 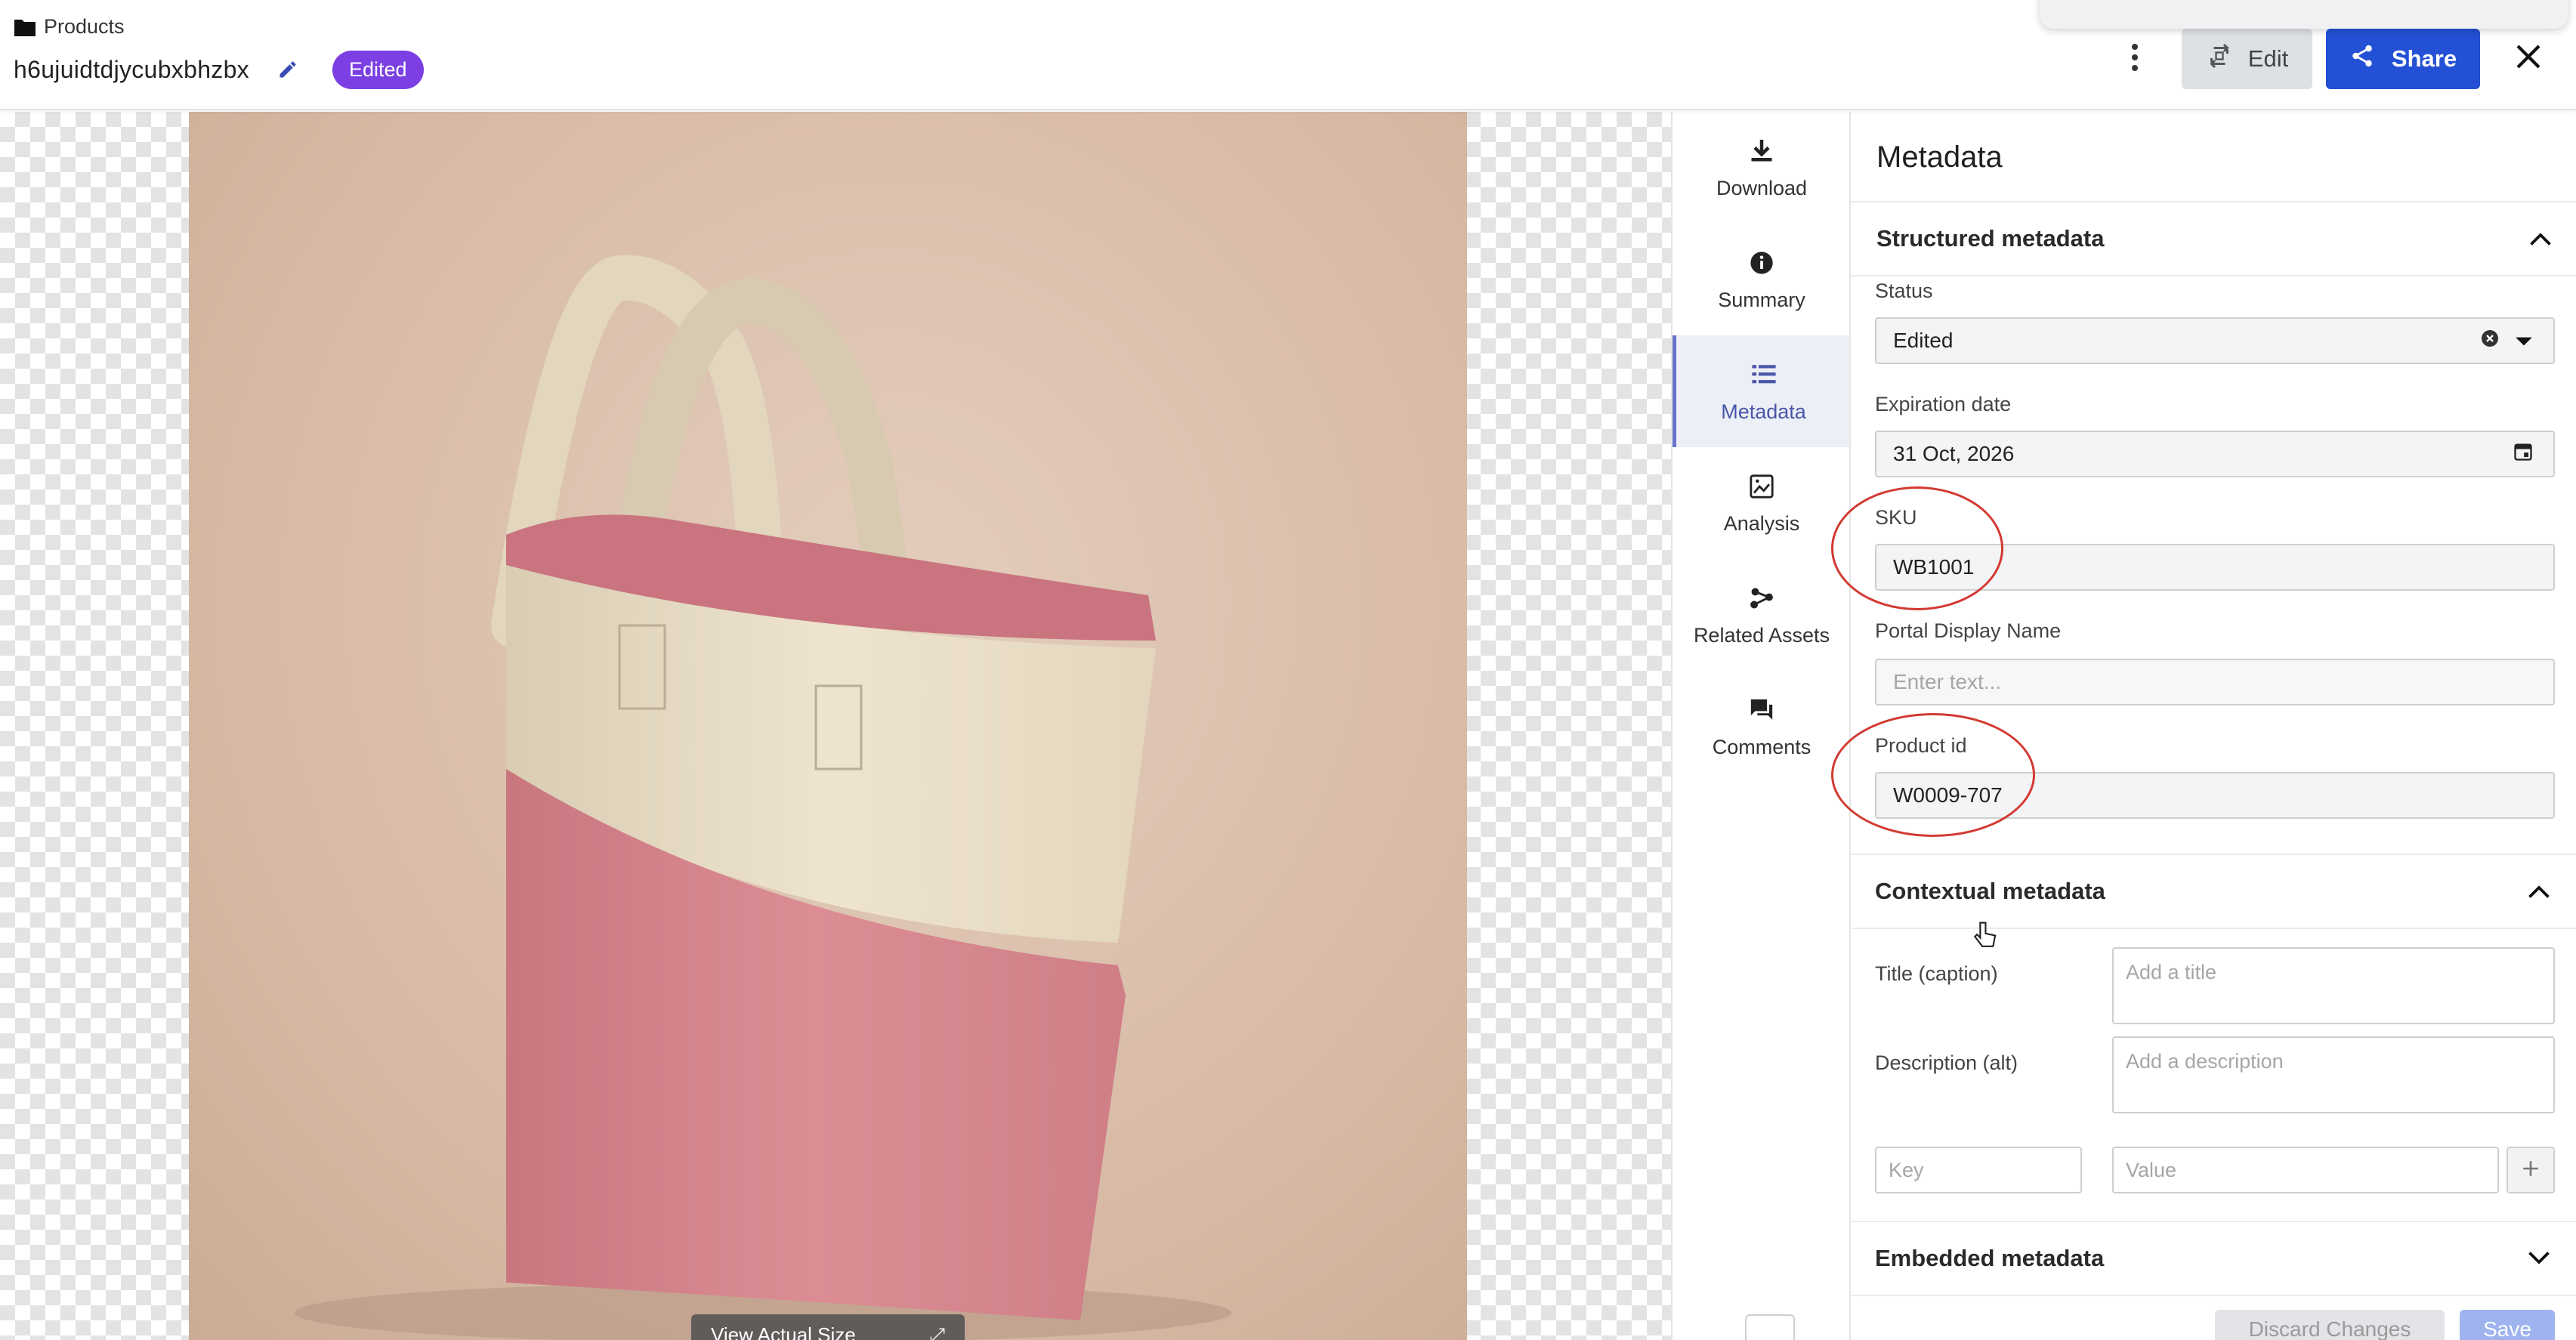 What do you see at coordinates (2268, 59) in the screenshot?
I see `edit-button-label: Edit` at bounding box center [2268, 59].